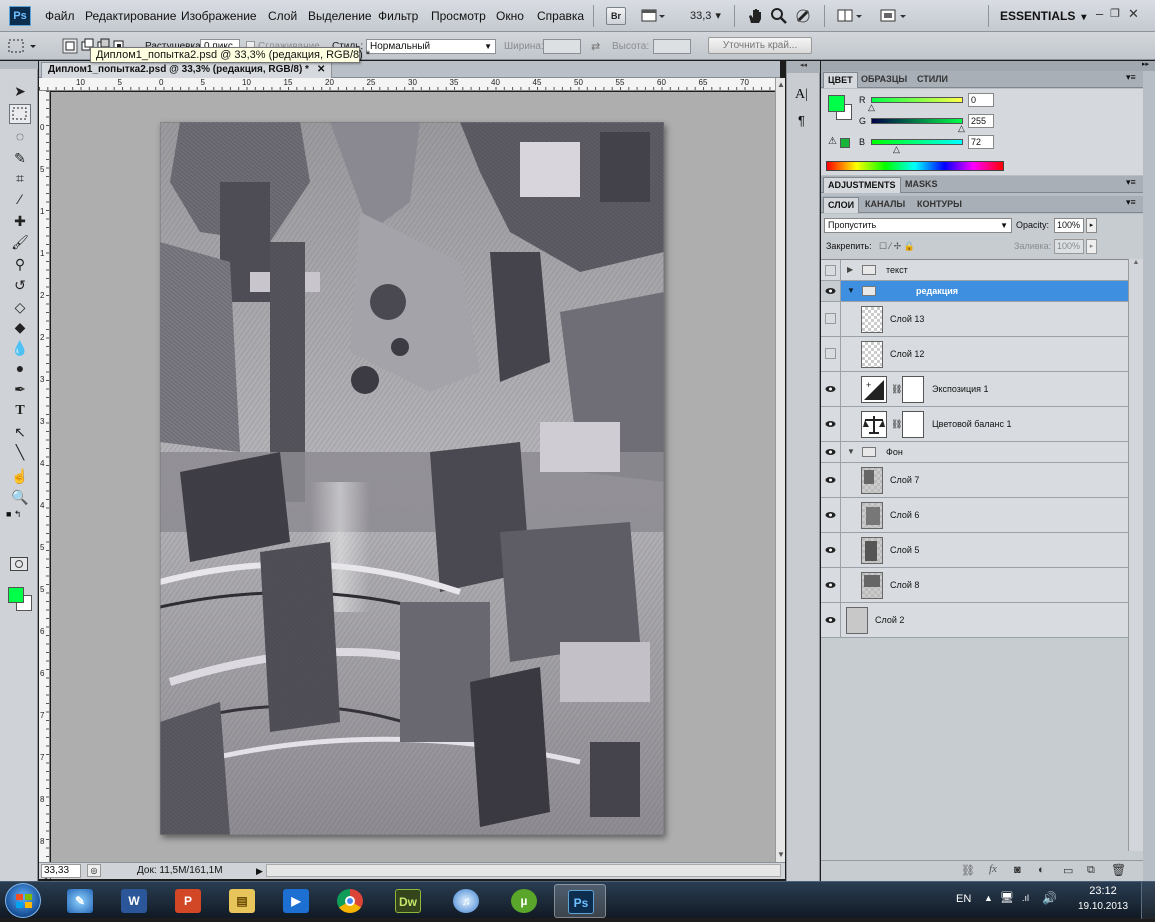 The height and width of the screenshot is (922, 1155). Describe the element at coordinates (1099, 13) in the screenshot. I see `minimize-icon: –` at that location.